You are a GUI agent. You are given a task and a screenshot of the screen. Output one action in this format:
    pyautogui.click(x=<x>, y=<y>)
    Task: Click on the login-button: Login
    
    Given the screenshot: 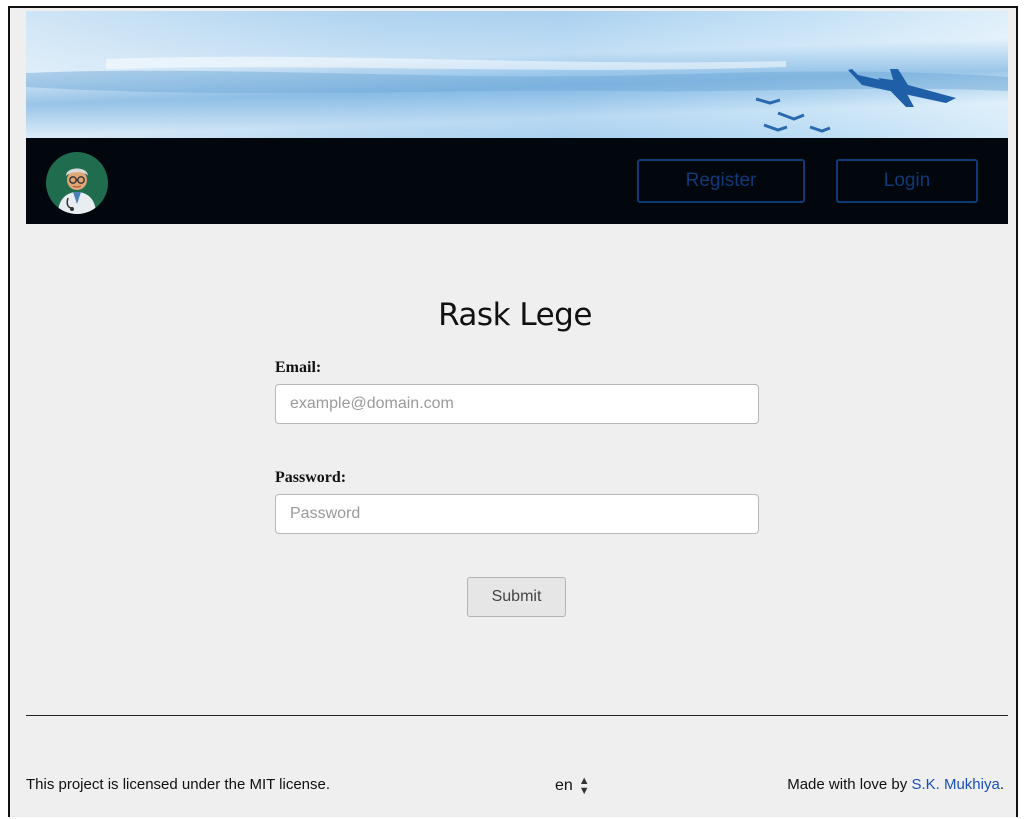 What is the action you would take?
    pyautogui.click(x=907, y=181)
    